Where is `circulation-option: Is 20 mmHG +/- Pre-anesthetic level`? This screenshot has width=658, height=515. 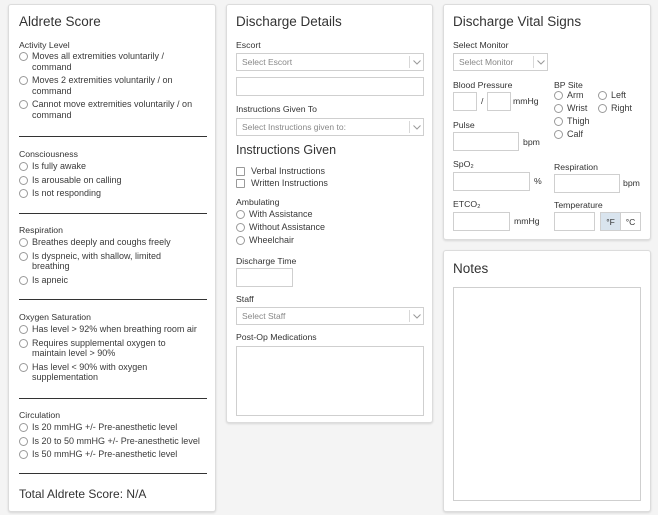 circulation-option: Is 20 mmHG +/- Pre-anesthetic level is located at coordinates (115, 427).